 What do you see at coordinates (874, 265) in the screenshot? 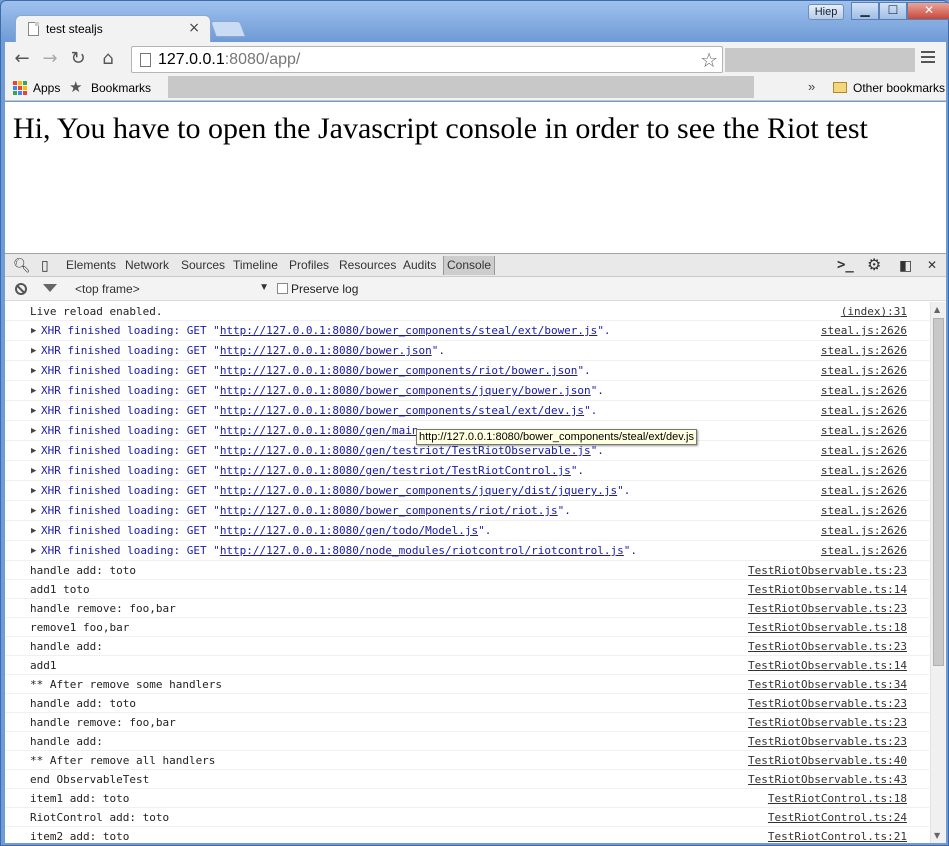
I see `gear-icon: ⚙` at bounding box center [874, 265].